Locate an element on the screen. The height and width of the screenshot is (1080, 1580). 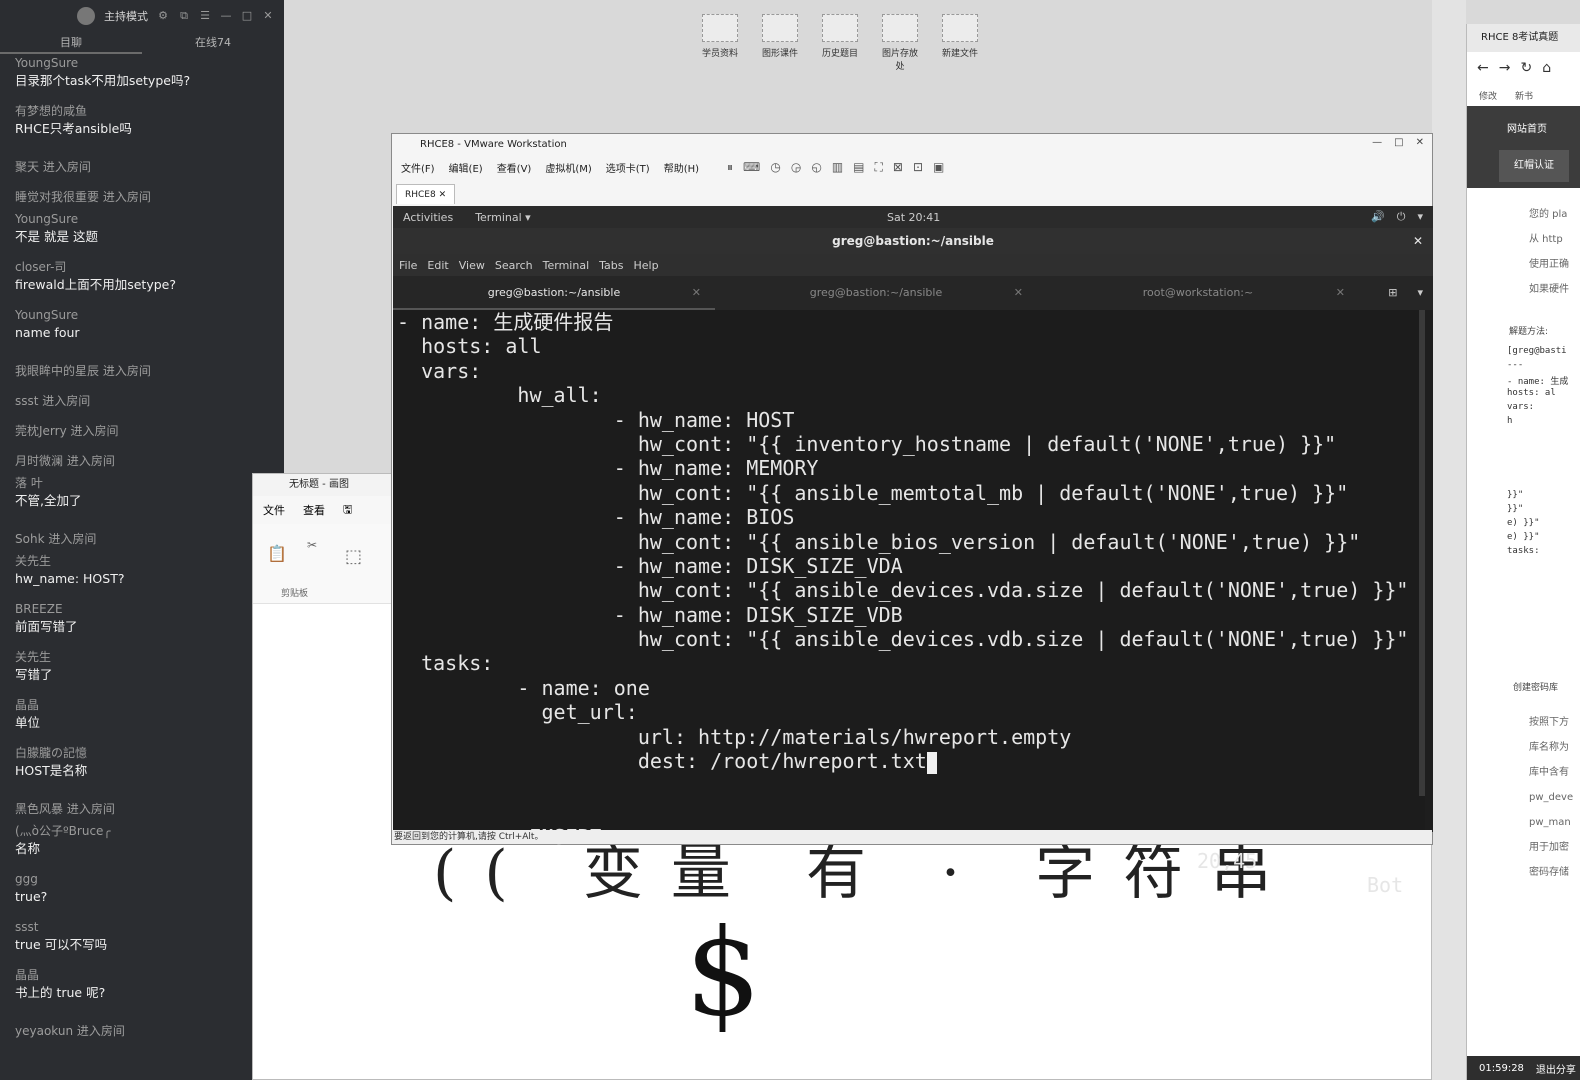
chat-text: 前面写错了 is located at coordinates (46, 626).